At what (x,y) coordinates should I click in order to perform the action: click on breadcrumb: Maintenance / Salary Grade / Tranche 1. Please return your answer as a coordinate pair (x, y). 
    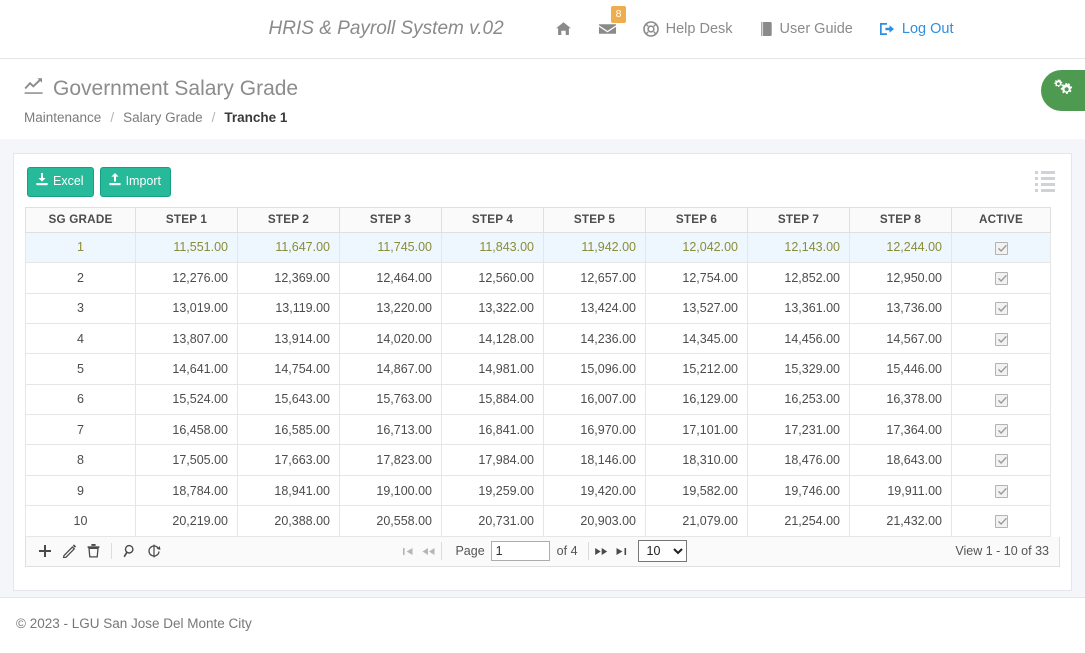
    Looking at the image, I should click on (554, 117).